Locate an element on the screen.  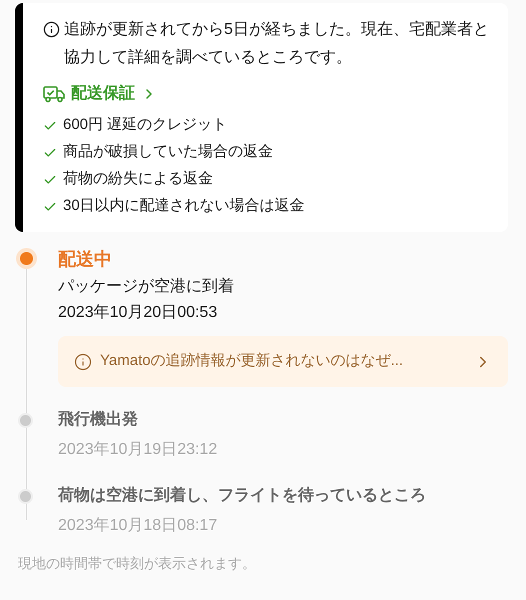
notice-message: 追跡が更新されてから5日が経ちました。現在、宅配業者と協力して詳細を調べているところです。 is located at coordinates (277, 44).